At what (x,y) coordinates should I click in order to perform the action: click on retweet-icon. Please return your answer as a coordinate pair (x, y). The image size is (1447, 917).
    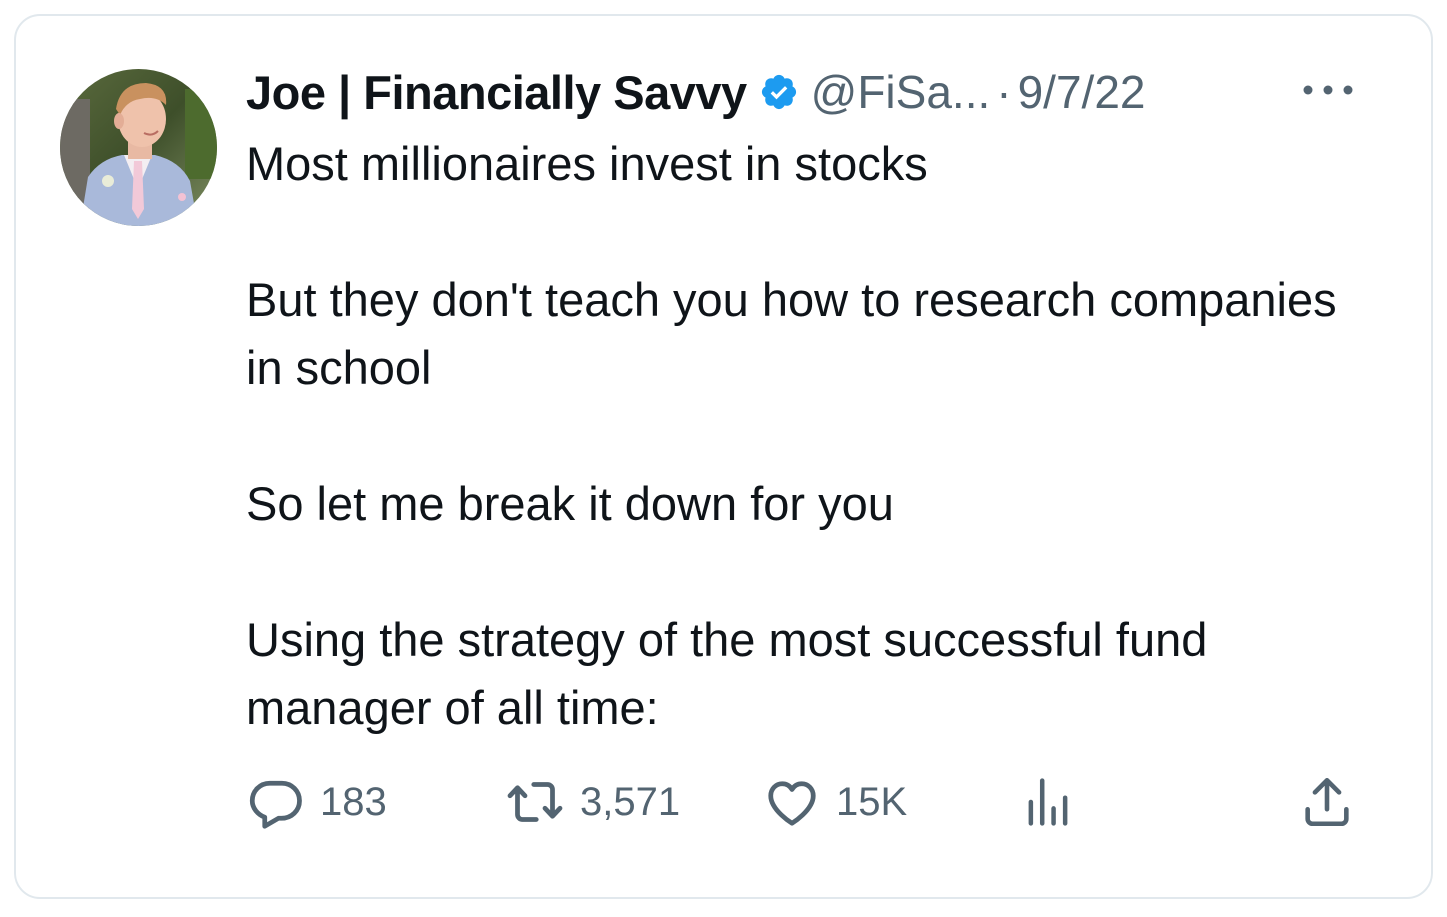
    Looking at the image, I should click on (535, 802).